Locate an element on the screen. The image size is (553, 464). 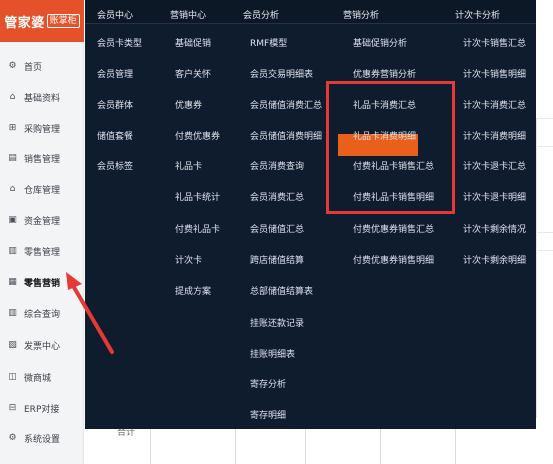
mega-menu-item: 会员消费汇总 is located at coordinates (277, 196).